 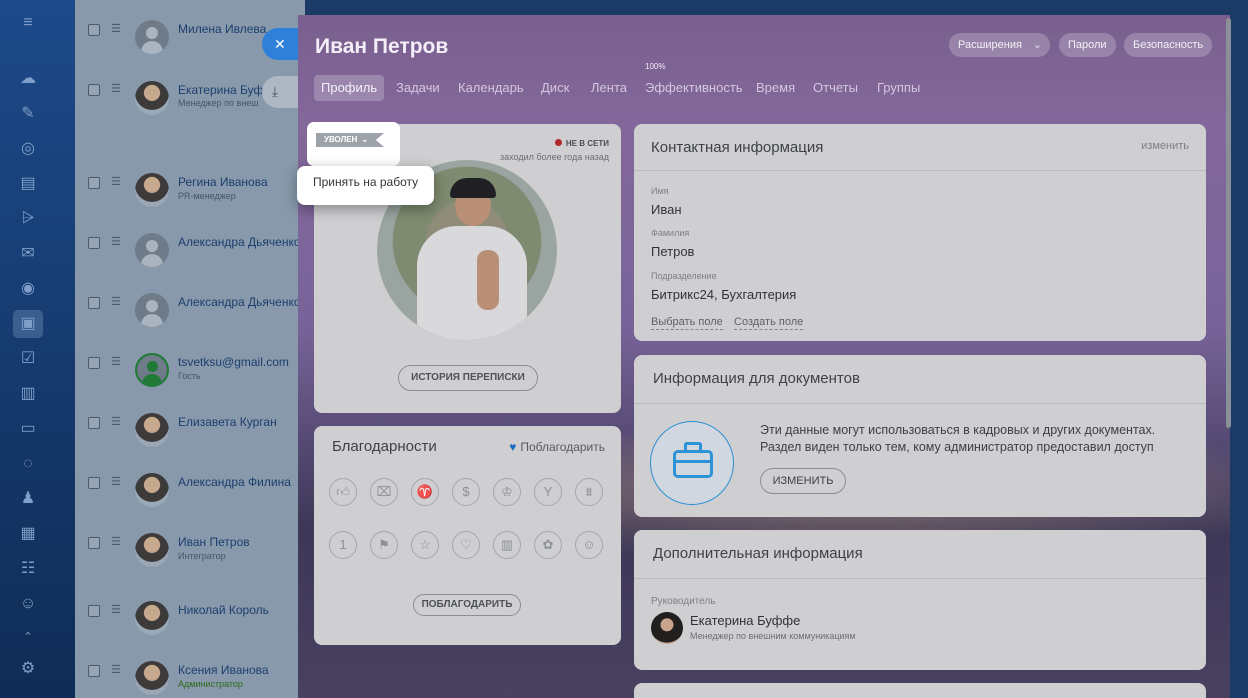 What do you see at coordinates (28, 114) in the screenshot?
I see `tasks-icon: ✎` at bounding box center [28, 114].